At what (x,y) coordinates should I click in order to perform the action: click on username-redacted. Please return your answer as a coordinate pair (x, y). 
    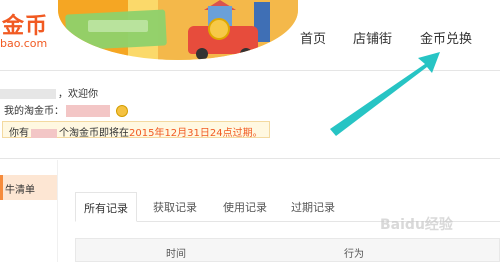
    Looking at the image, I should click on (28, 94).